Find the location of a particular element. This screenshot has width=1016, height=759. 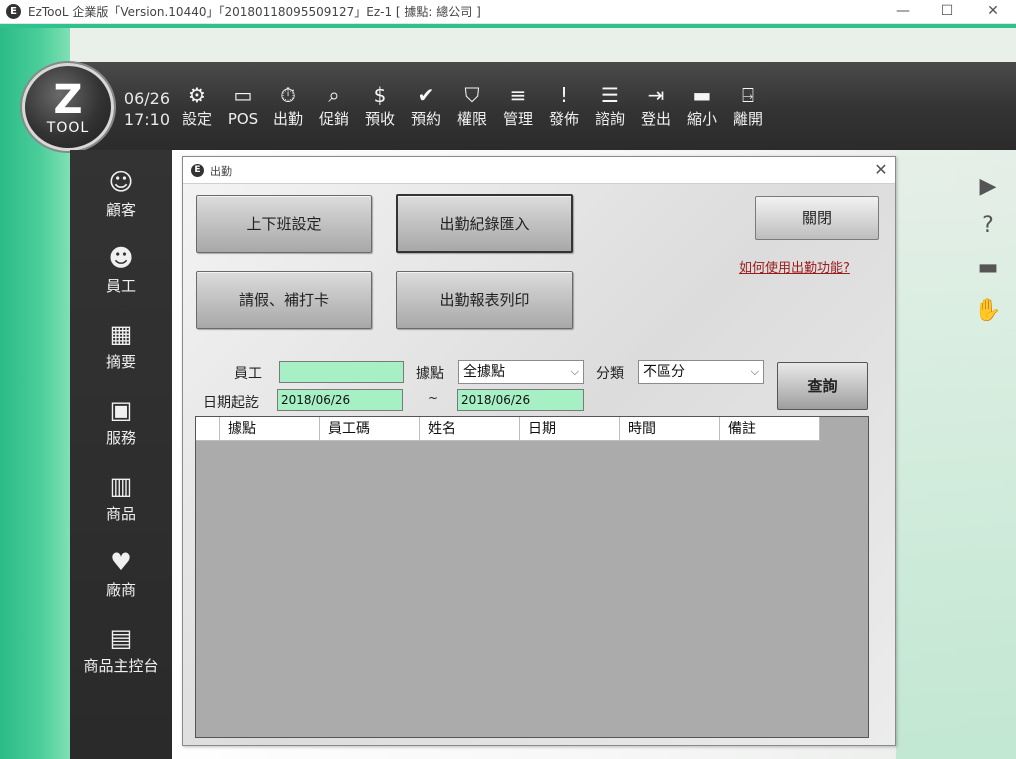

toolbar-publish-button: ! 發佈 is located at coordinates (564, 109).